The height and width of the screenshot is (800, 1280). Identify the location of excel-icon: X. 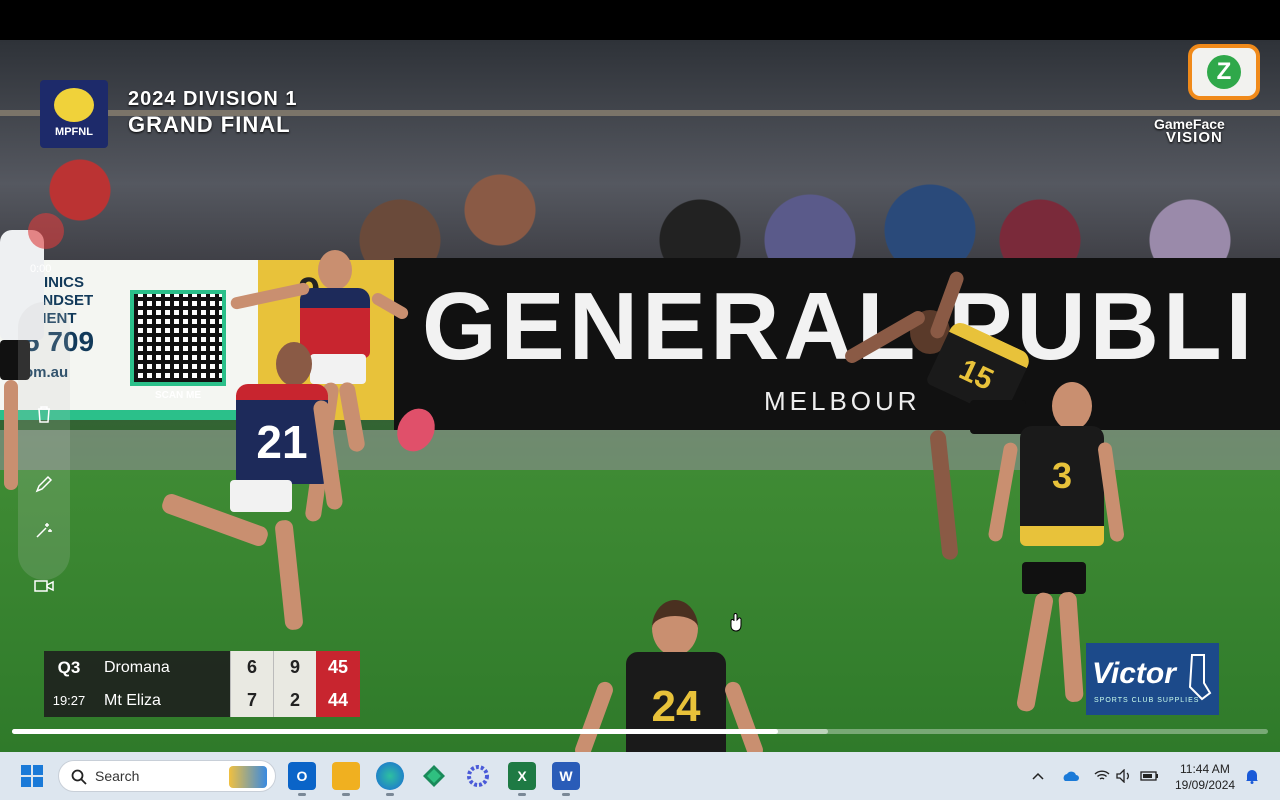
(522, 779).